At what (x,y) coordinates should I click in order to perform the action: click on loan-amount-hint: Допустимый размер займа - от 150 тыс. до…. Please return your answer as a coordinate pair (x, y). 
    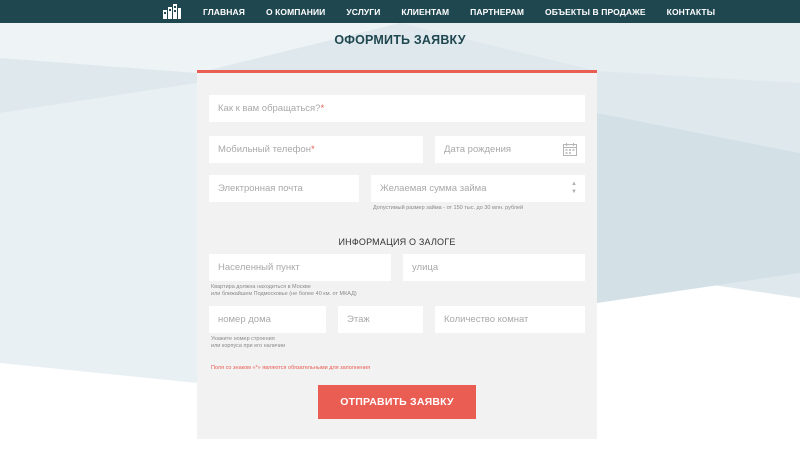
    Looking at the image, I should click on (448, 208).